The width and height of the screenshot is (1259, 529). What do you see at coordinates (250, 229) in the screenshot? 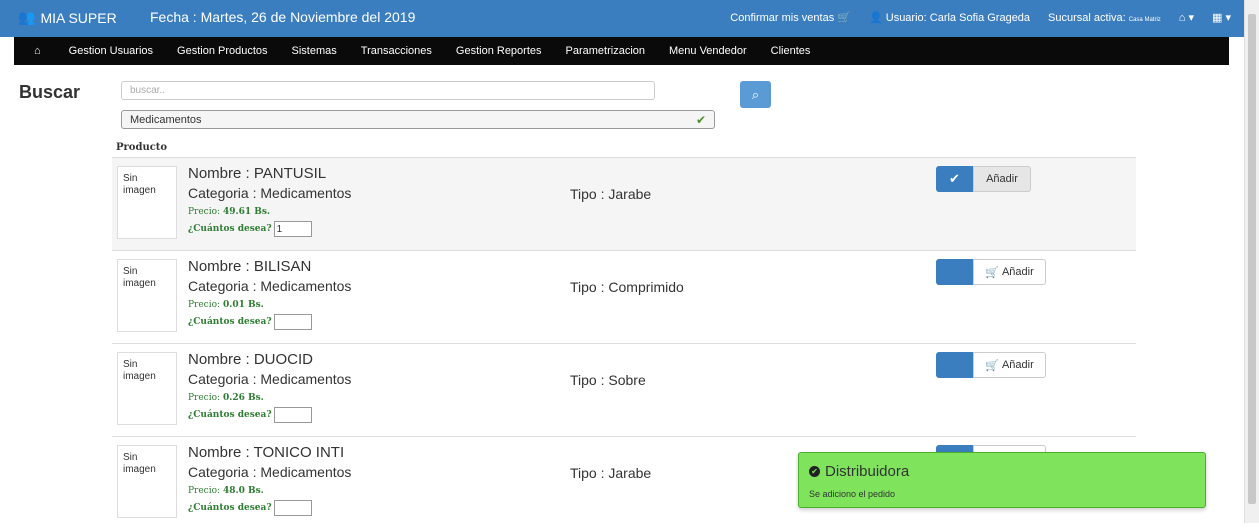
I see `quantity-row: ¿Cuántos desea? 1` at bounding box center [250, 229].